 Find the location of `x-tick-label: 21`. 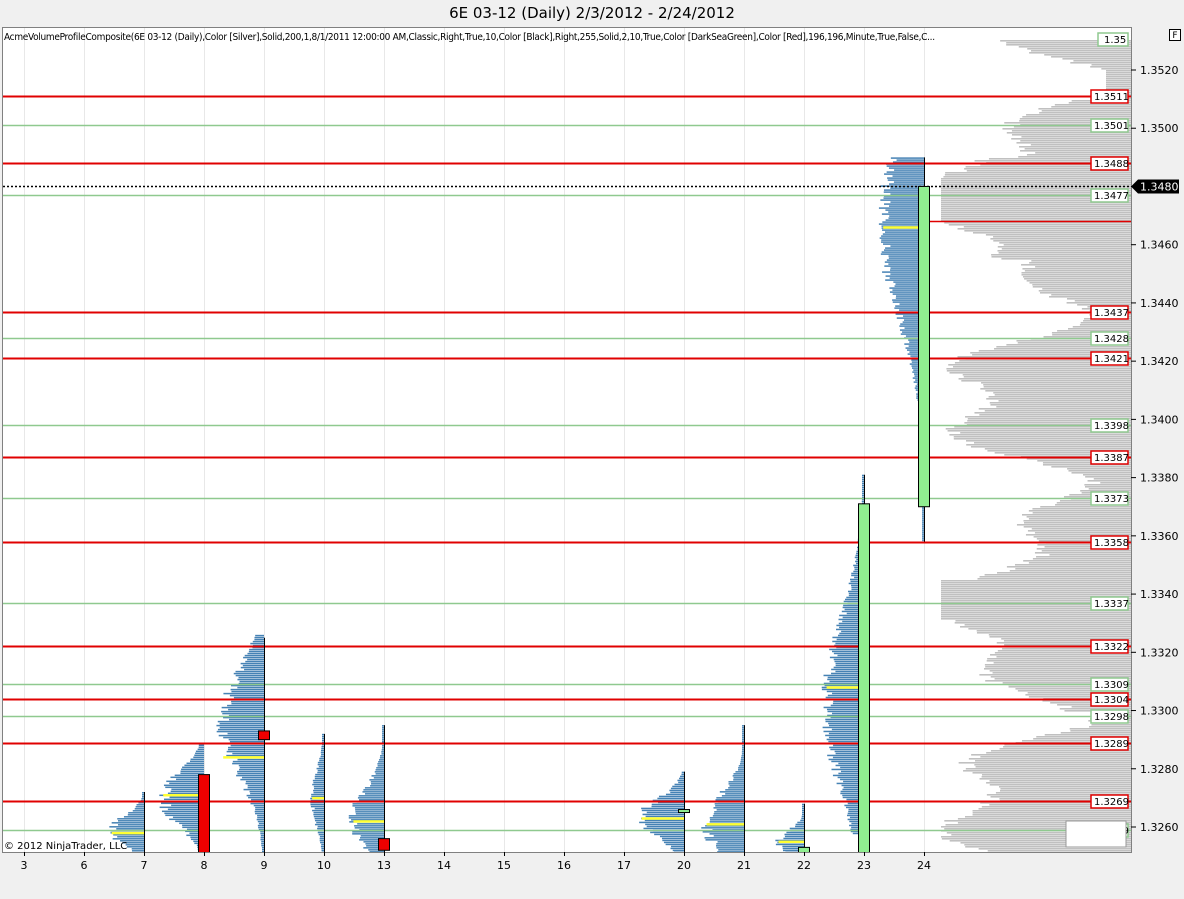

x-tick-label: 21 is located at coordinates (744, 865).